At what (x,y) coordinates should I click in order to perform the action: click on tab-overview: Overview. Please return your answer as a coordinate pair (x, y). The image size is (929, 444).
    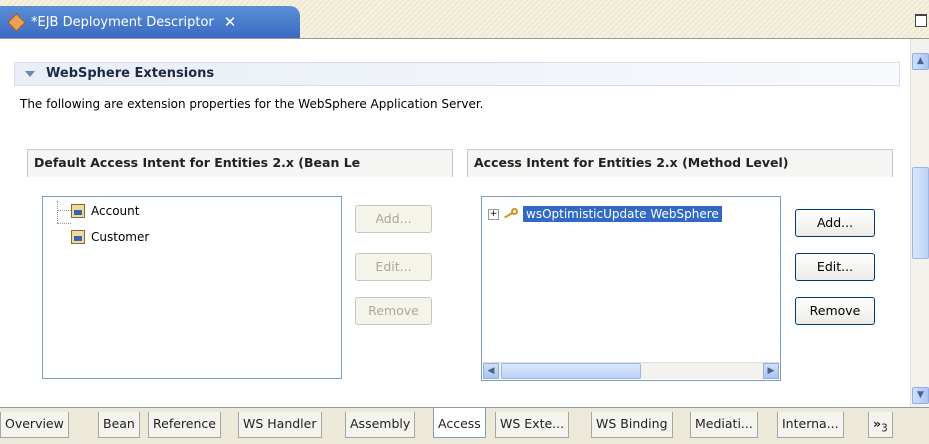
    Looking at the image, I should click on (34, 425).